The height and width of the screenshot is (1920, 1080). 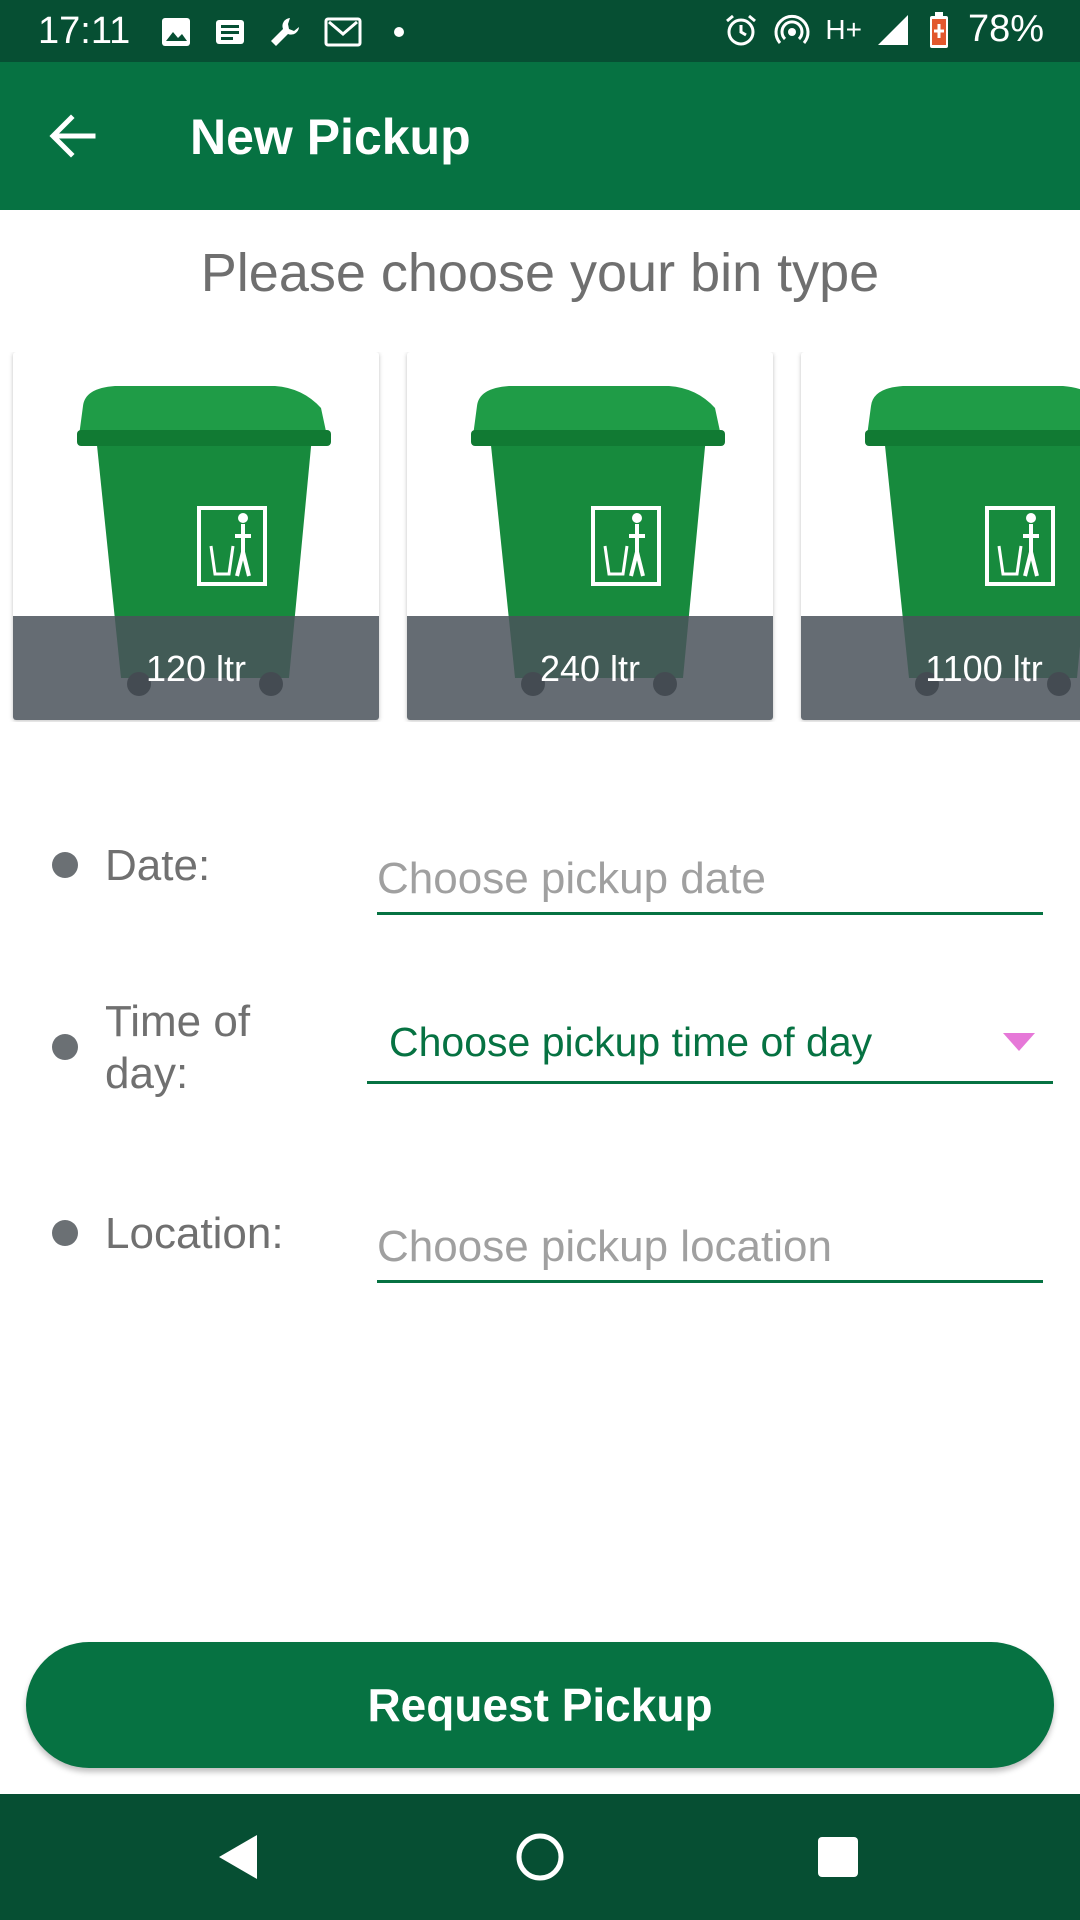 I want to click on wrench-icon, so click(x=285, y=32).